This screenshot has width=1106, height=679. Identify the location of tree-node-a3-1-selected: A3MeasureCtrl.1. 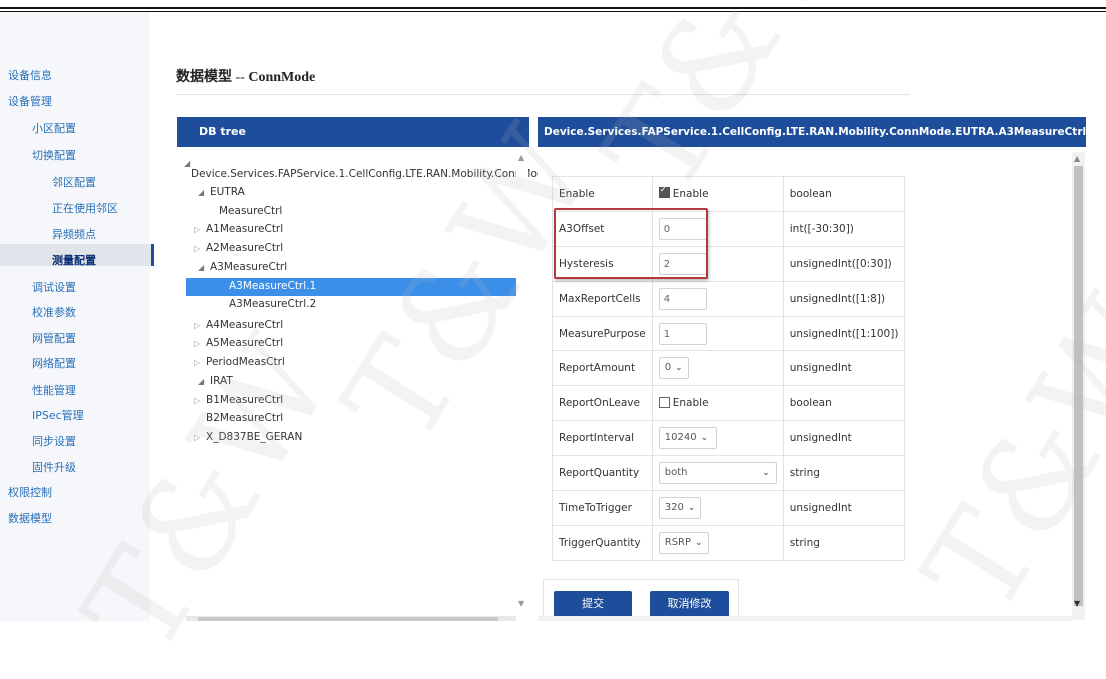
(272, 286).